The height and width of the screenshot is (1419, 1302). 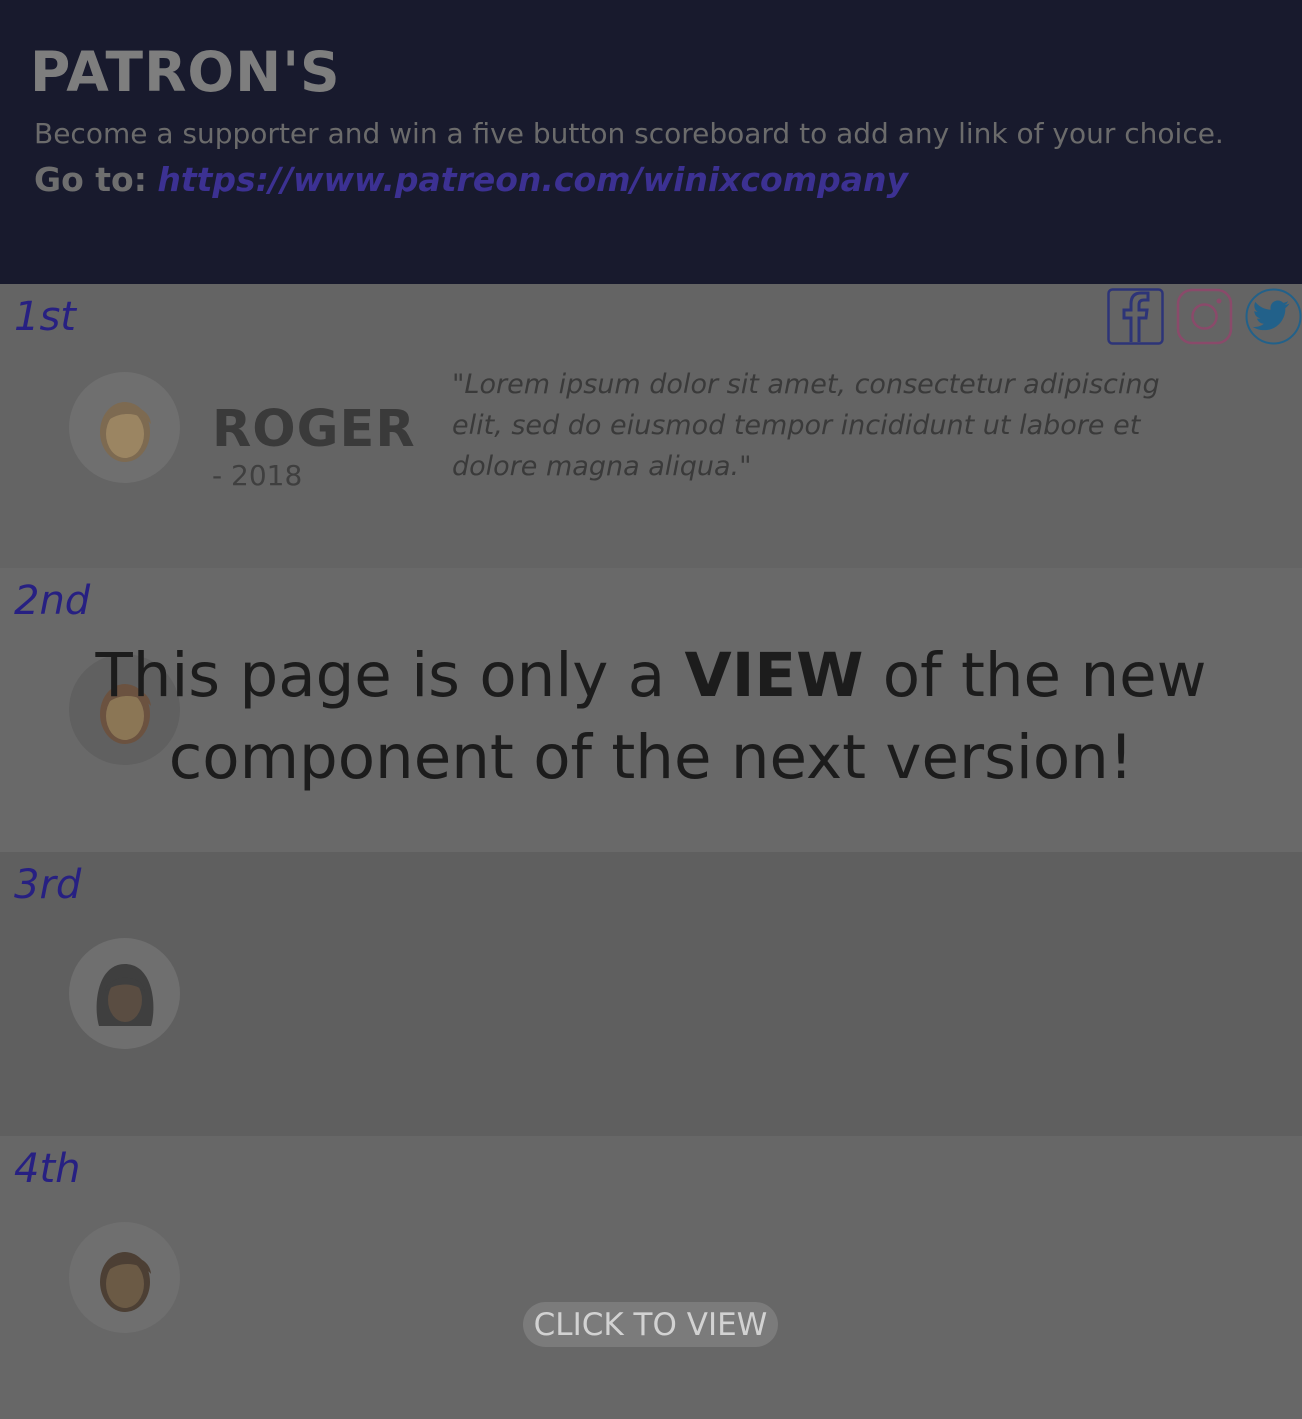 What do you see at coordinates (532, 179) in the screenshot?
I see `patreon-link: https://www.patreon.com/winixcompany` at bounding box center [532, 179].